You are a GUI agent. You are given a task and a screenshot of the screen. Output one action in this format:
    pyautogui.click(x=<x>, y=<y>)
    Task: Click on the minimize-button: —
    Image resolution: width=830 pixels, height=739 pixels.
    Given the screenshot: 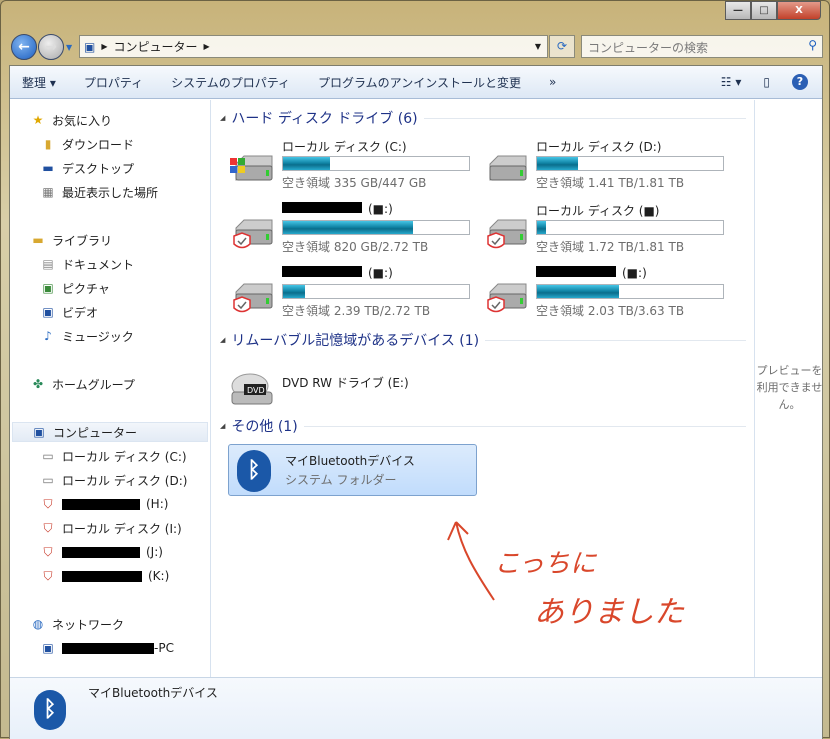 What is the action you would take?
    pyautogui.click(x=738, y=10)
    